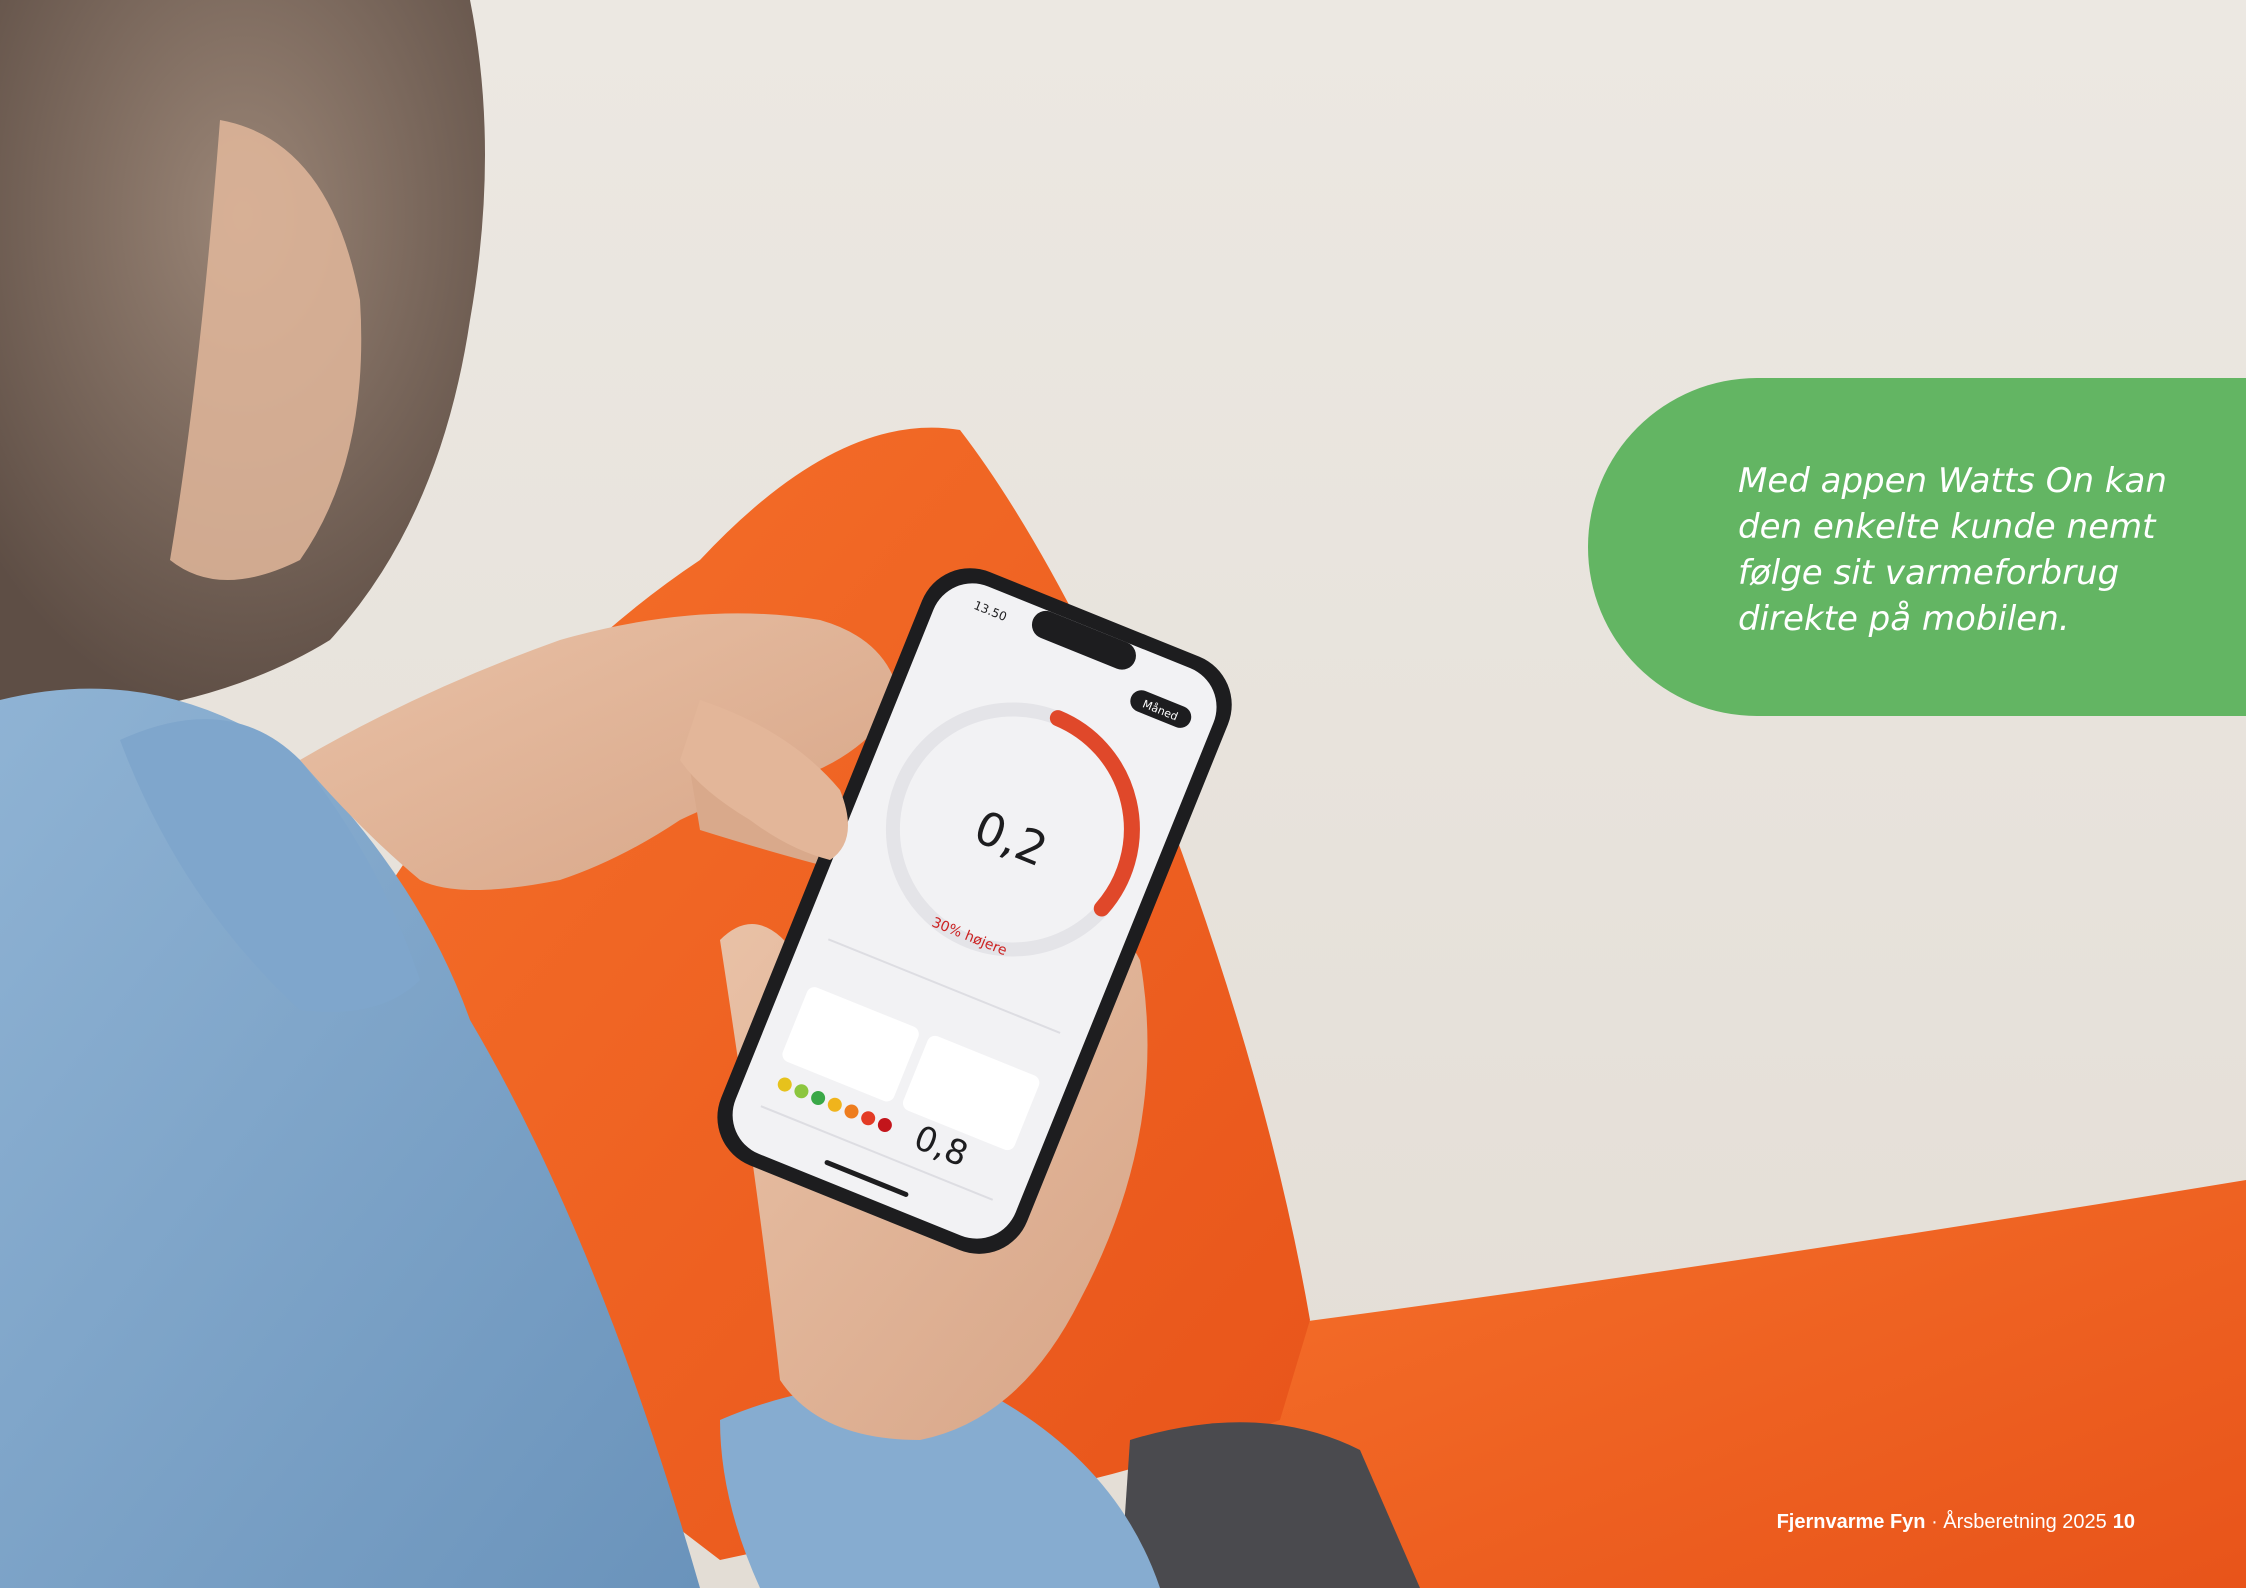 Image resolution: width=2246 pixels, height=1588 pixels. I want to click on footer-report-title: Årsberetning 2025, so click(2025, 1522).